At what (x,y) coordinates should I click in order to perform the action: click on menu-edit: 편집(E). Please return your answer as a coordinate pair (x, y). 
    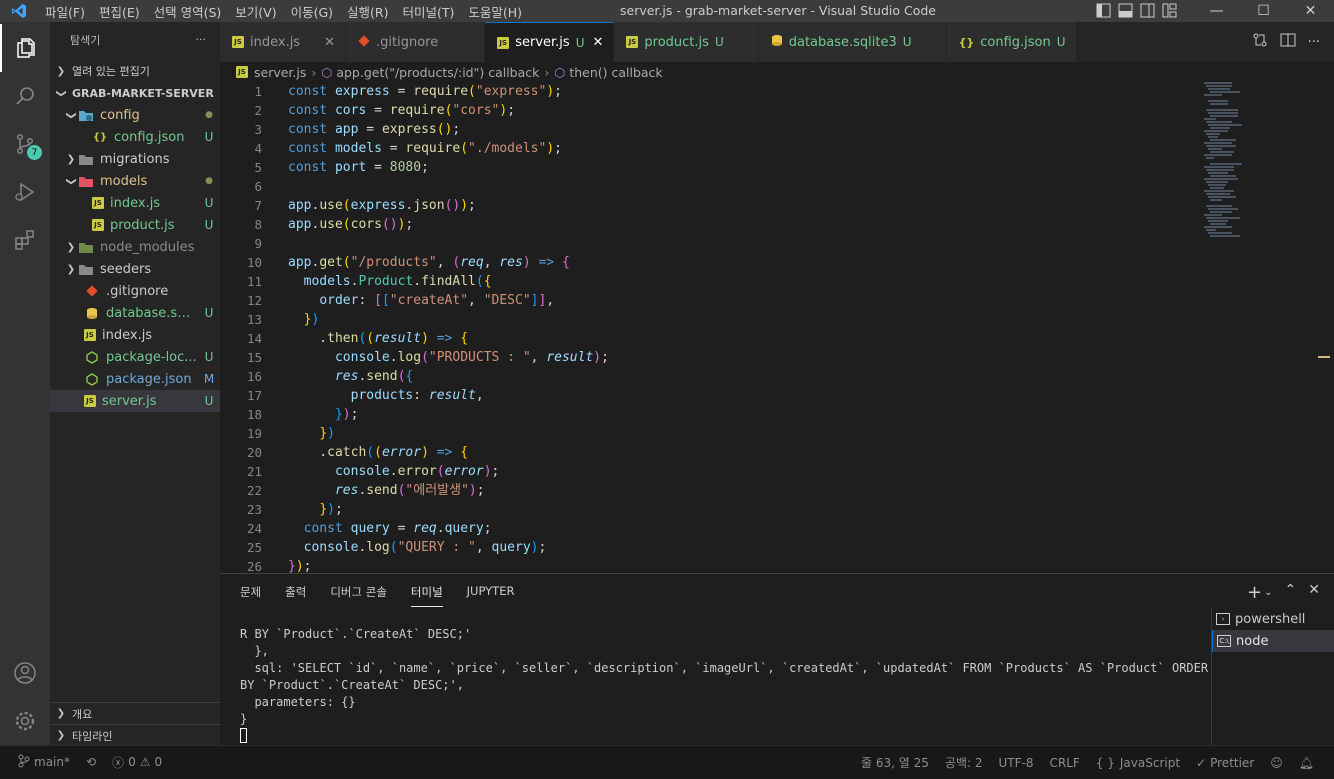
    Looking at the image, I should click on (119, 11).